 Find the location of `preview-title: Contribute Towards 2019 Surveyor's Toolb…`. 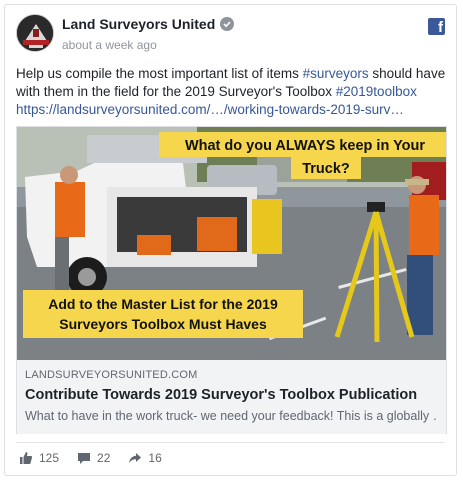

preview-title: Contribute Towards 2019 Surveyor's Toolb… is located at coordinates (230, 395).